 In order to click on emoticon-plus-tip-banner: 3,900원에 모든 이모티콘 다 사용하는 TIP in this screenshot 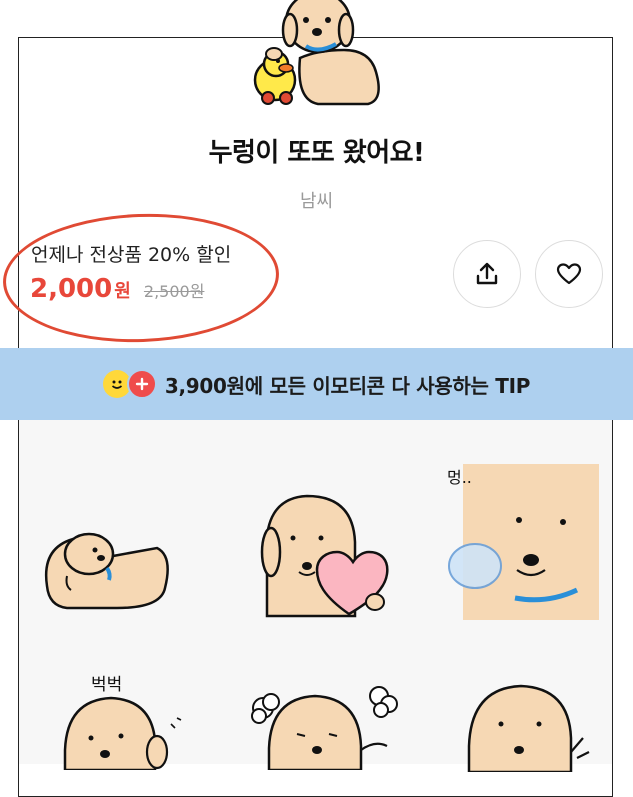, I will do `click(316, 384)`.